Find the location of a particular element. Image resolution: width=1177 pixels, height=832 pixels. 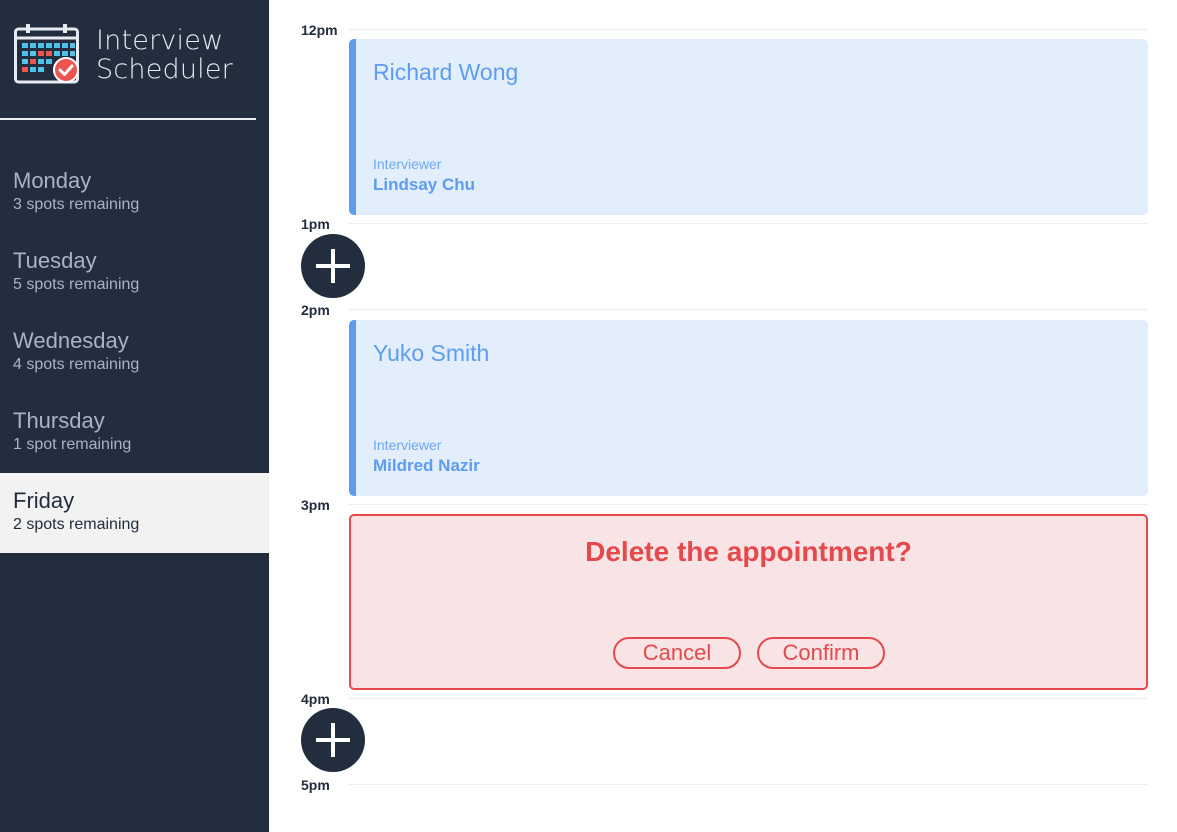

appointment-card: Richard Wong Interviewer Lindsay Chu is located at coordinates (748, 127).